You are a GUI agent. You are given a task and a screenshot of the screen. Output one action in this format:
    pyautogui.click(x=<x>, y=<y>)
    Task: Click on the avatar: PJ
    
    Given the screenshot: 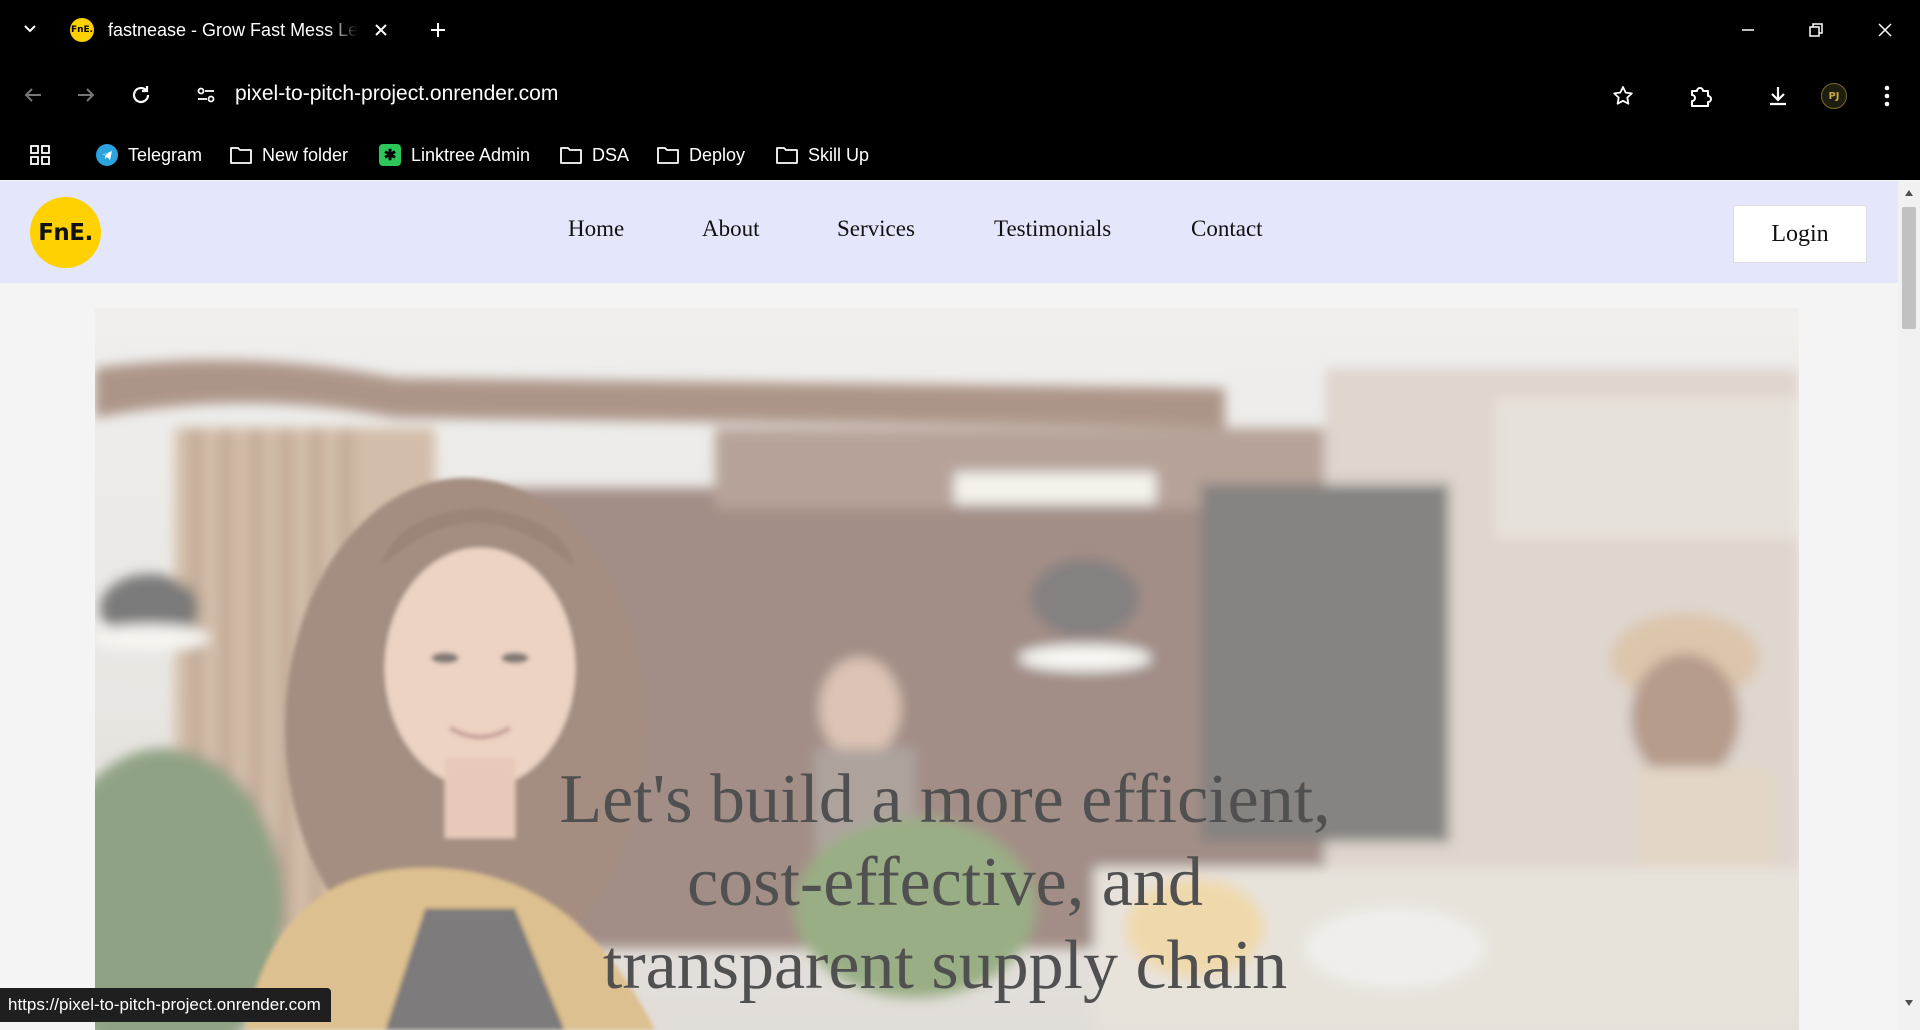 What is the action you would take?
    pyautogui.click(x=1834, y=96)
    